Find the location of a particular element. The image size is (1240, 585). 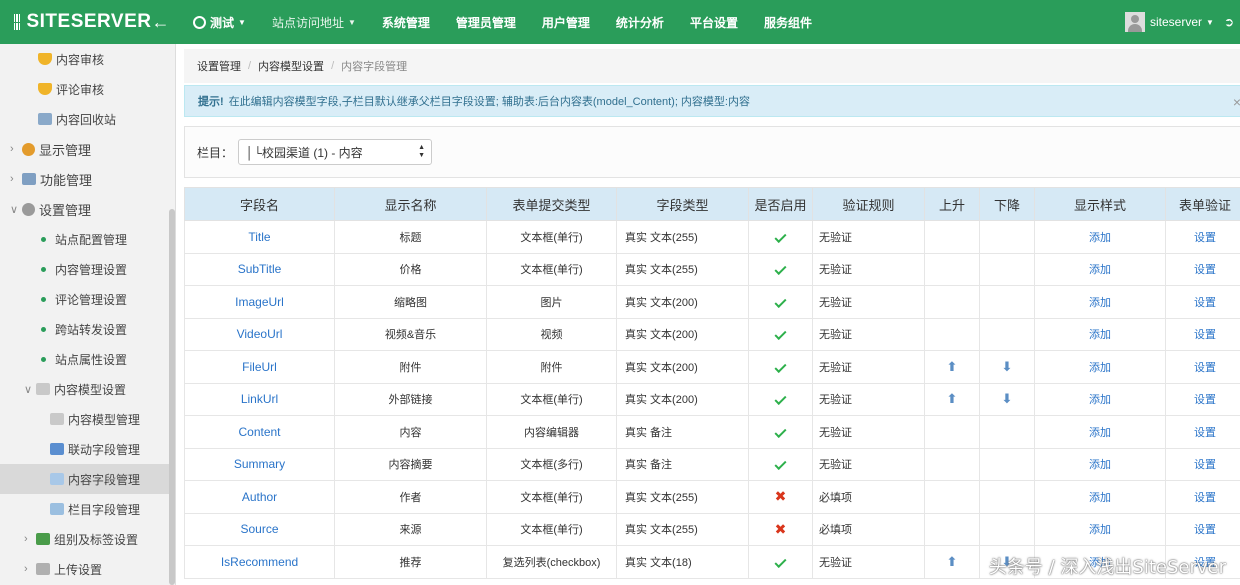

sidebar-item: 栏目字段管理 is located at coordinates (87, 509).